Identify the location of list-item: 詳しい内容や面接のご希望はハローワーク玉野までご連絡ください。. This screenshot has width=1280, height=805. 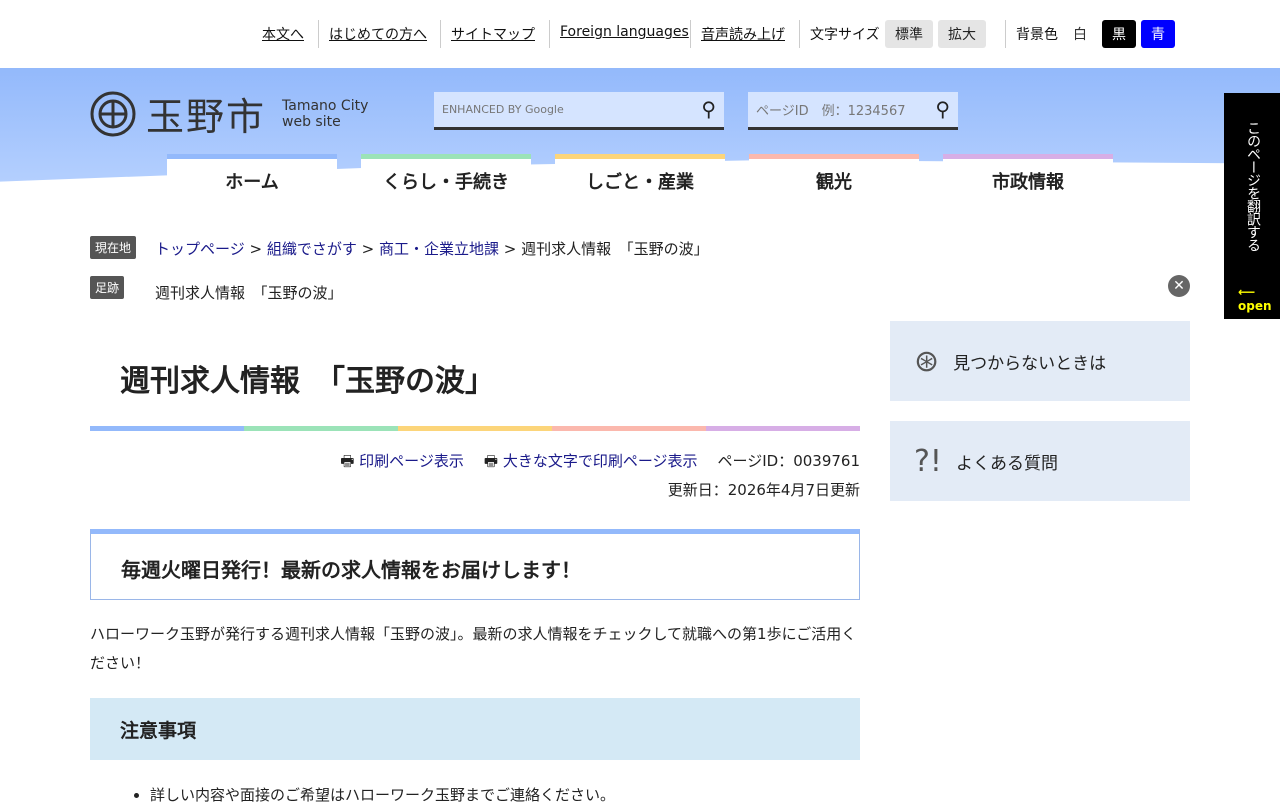
(382, 794).